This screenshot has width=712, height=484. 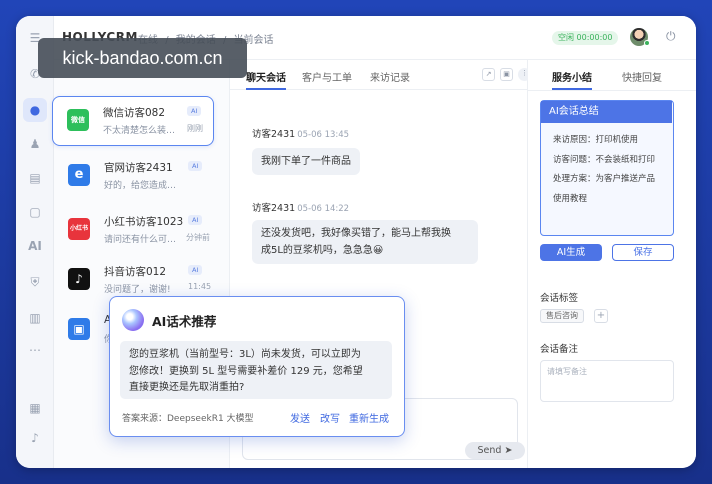 I want to click on notes-label: 会话备注, so click(x=559, y=349).